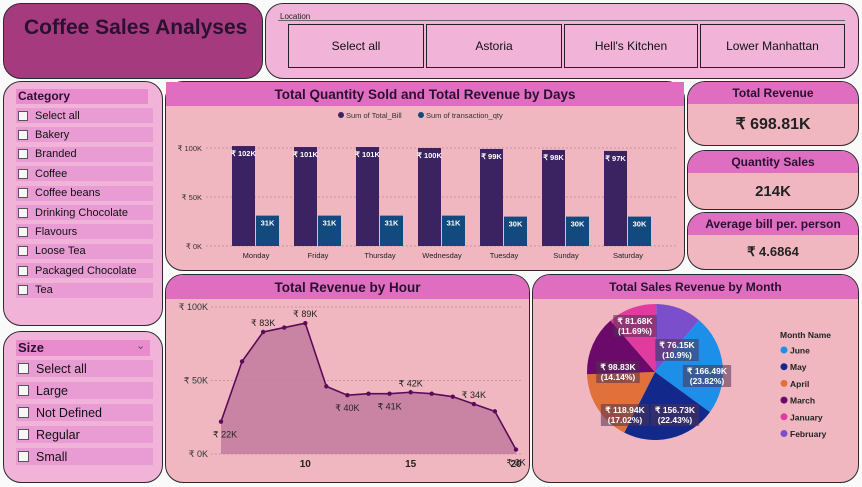  What do you see at coordinates (84, 390) in the screenshot?
I see `size-item-large: Large` at bounding box center [84, 390].